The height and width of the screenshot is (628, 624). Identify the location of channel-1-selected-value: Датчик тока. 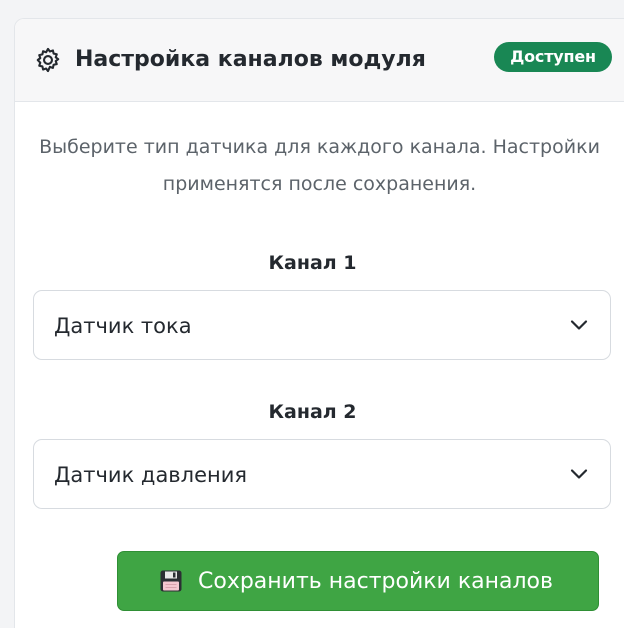
(123, 326).